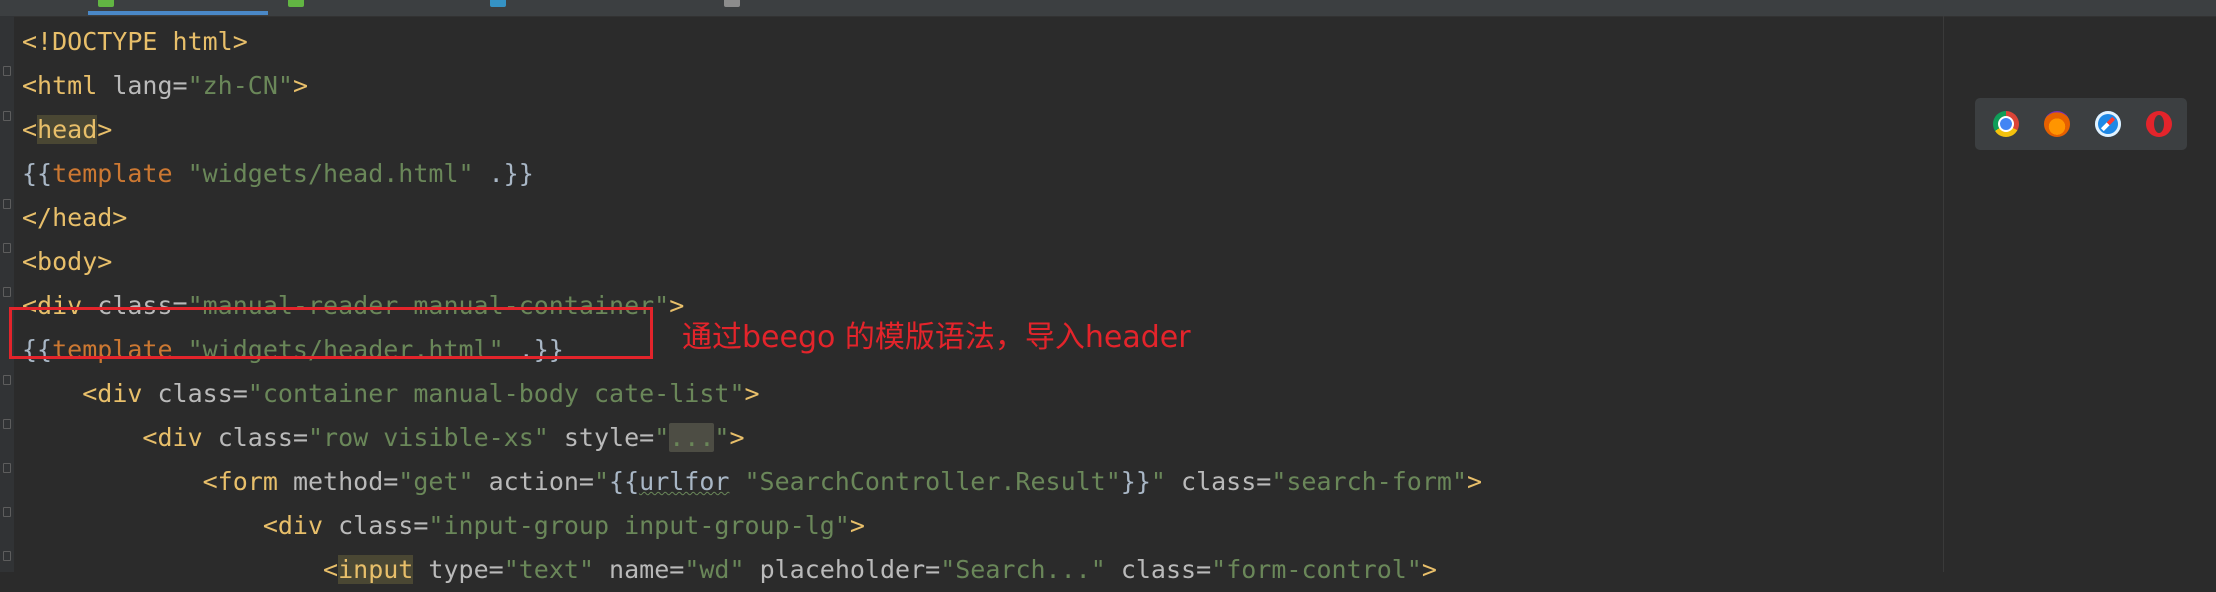 The image size is (2216, 592). What do you see at coordinates (1135, 481) in the screenshot?
I see `code-token: }}` at bounding box center [1135, 481].